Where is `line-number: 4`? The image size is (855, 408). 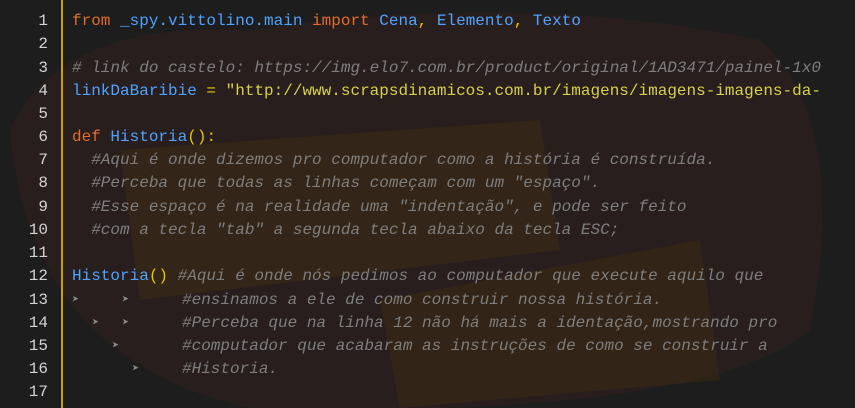 line-number: 4 is located at coordinates (43, 91).